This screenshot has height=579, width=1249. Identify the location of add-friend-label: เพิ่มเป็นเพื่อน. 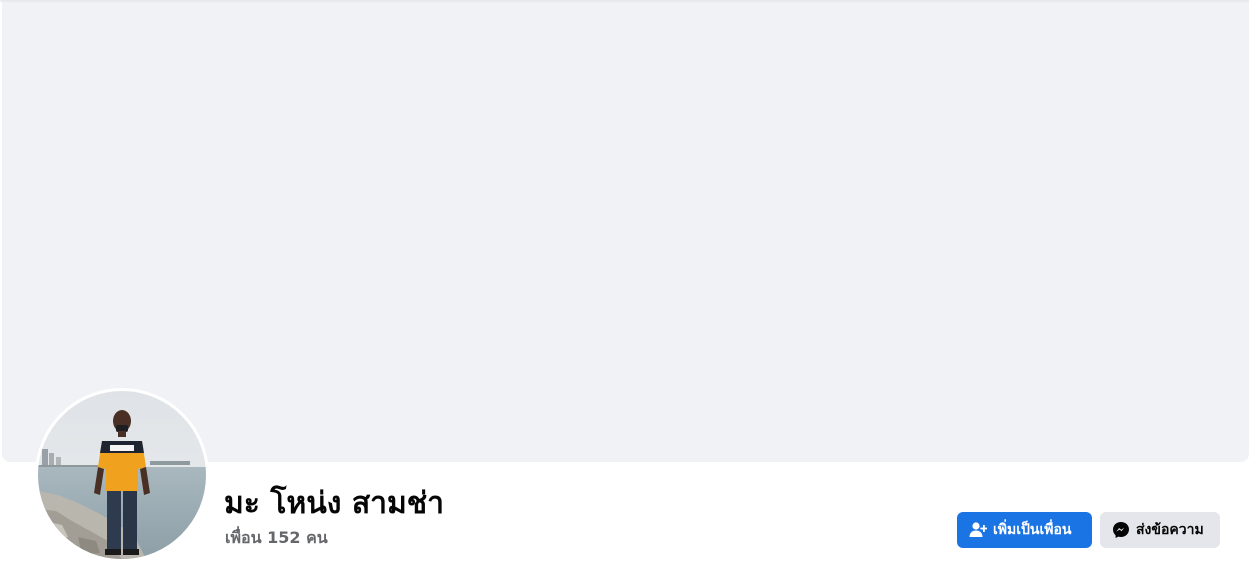
(1032, 530).